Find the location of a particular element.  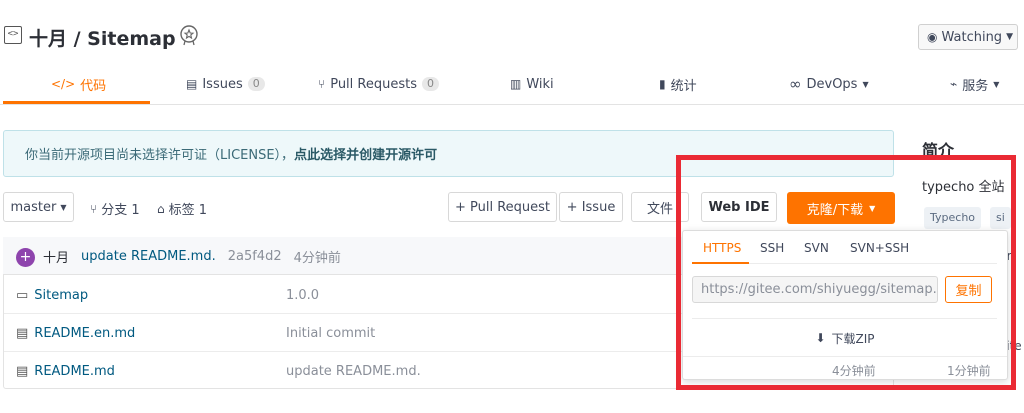

pull-requests-count: 0 is located at coordinates (430, 84).